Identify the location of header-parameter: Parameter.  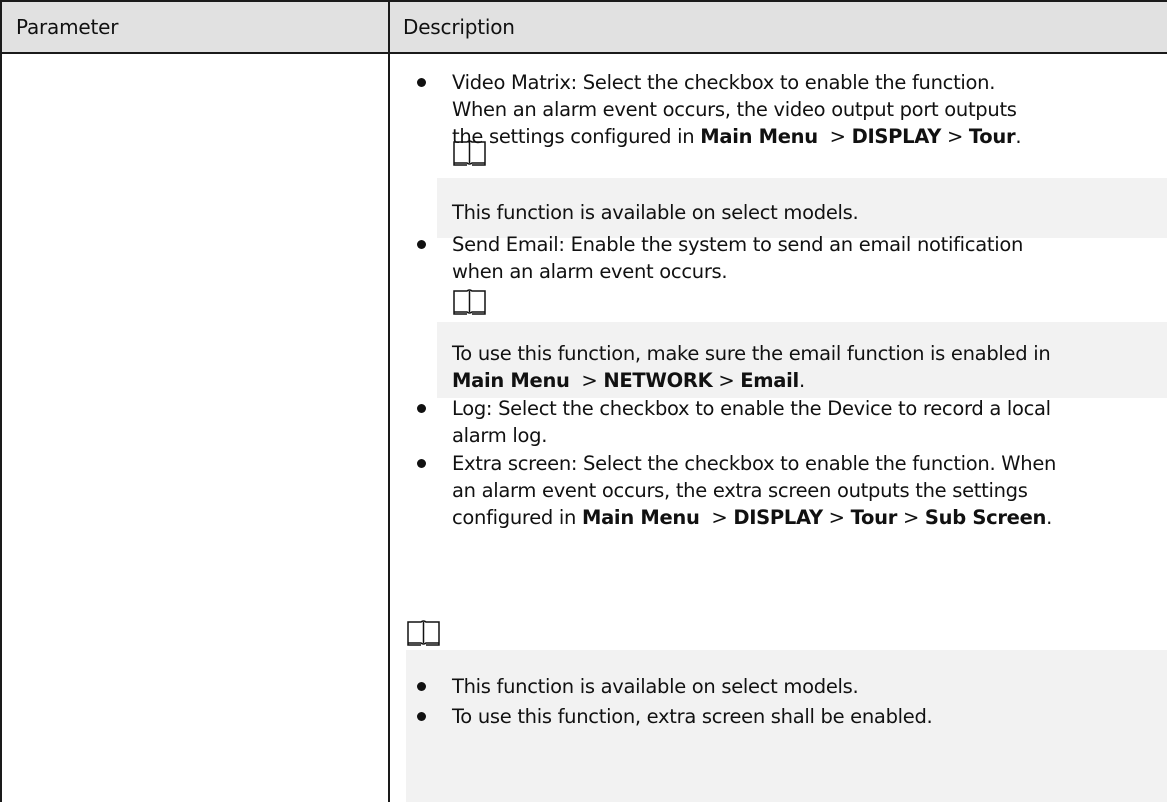
(67, 27).